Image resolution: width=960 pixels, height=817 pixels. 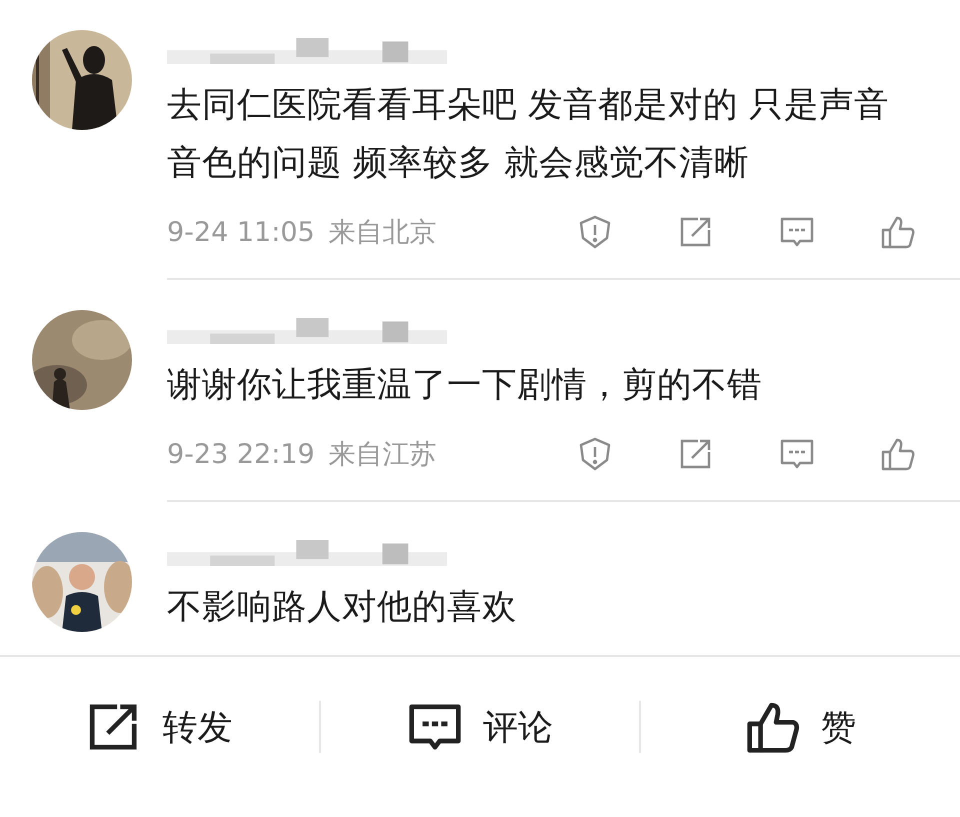 I want to click on comment-location: 来自江苏, so click(x=382, y=455).